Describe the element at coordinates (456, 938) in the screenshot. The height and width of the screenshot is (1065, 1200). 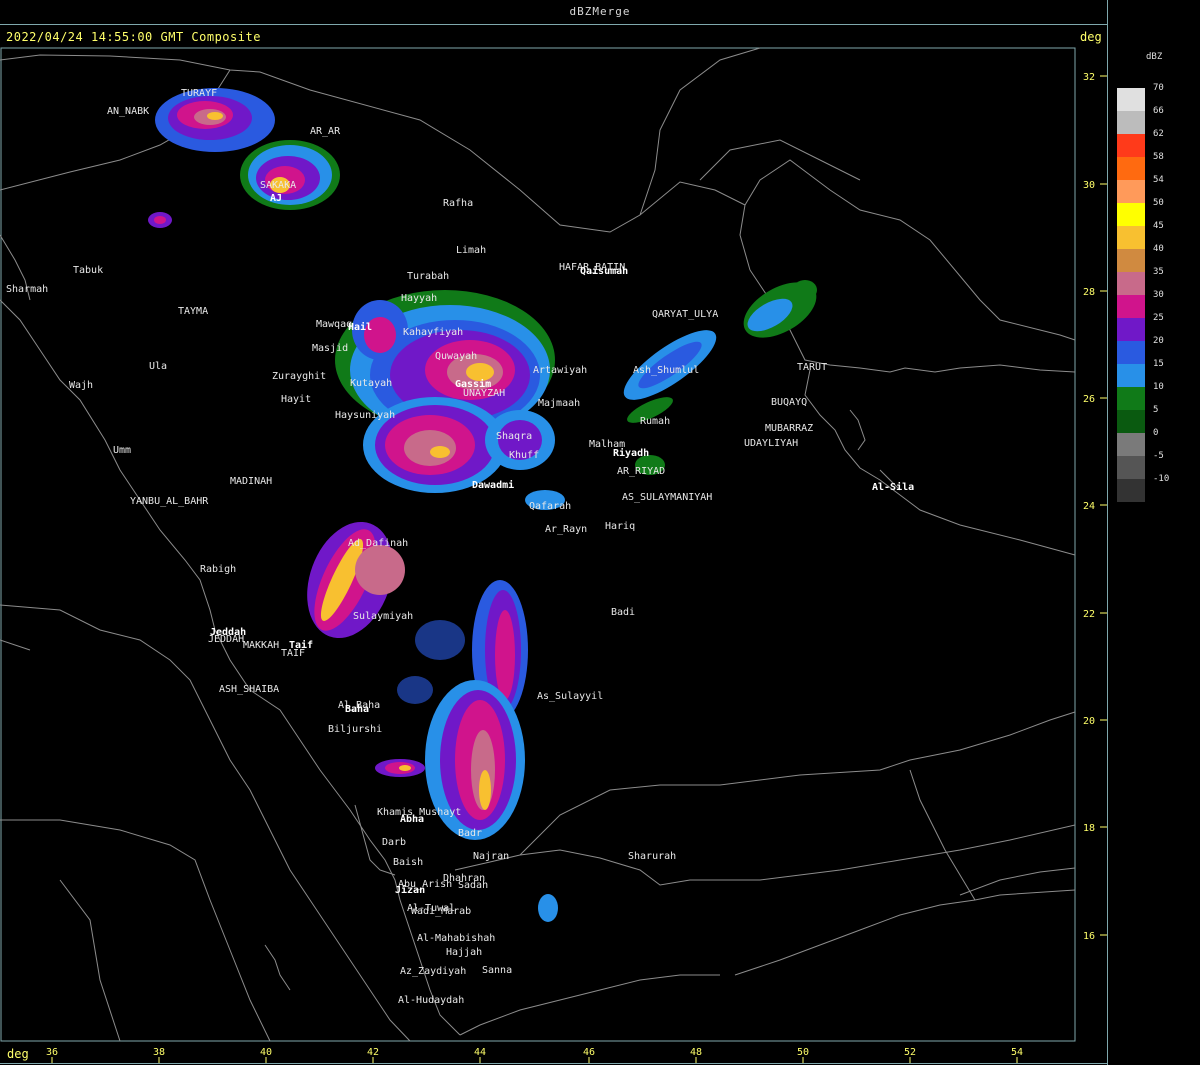
I see `place-label: Al-Mahabishah` at that location.